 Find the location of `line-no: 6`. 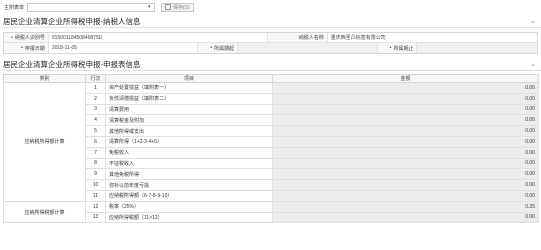

line-no: 6 is located at coordinates (95, 141).